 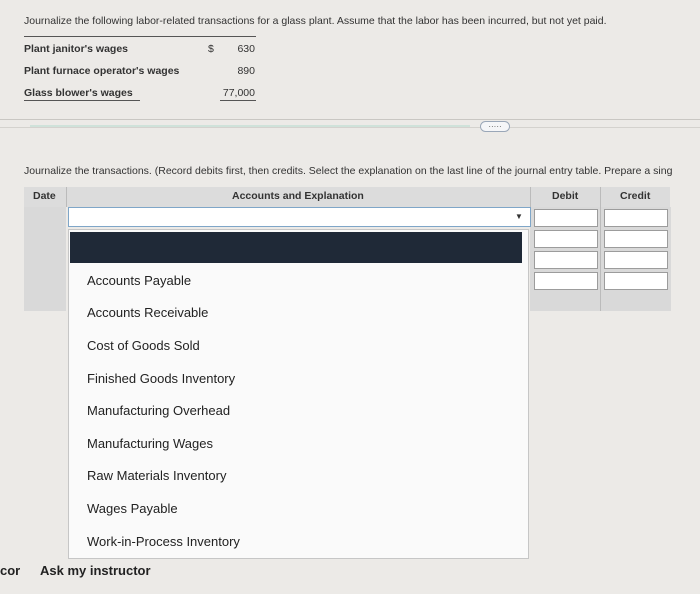 I want to click on table-rule, so click(x=140, y=36).